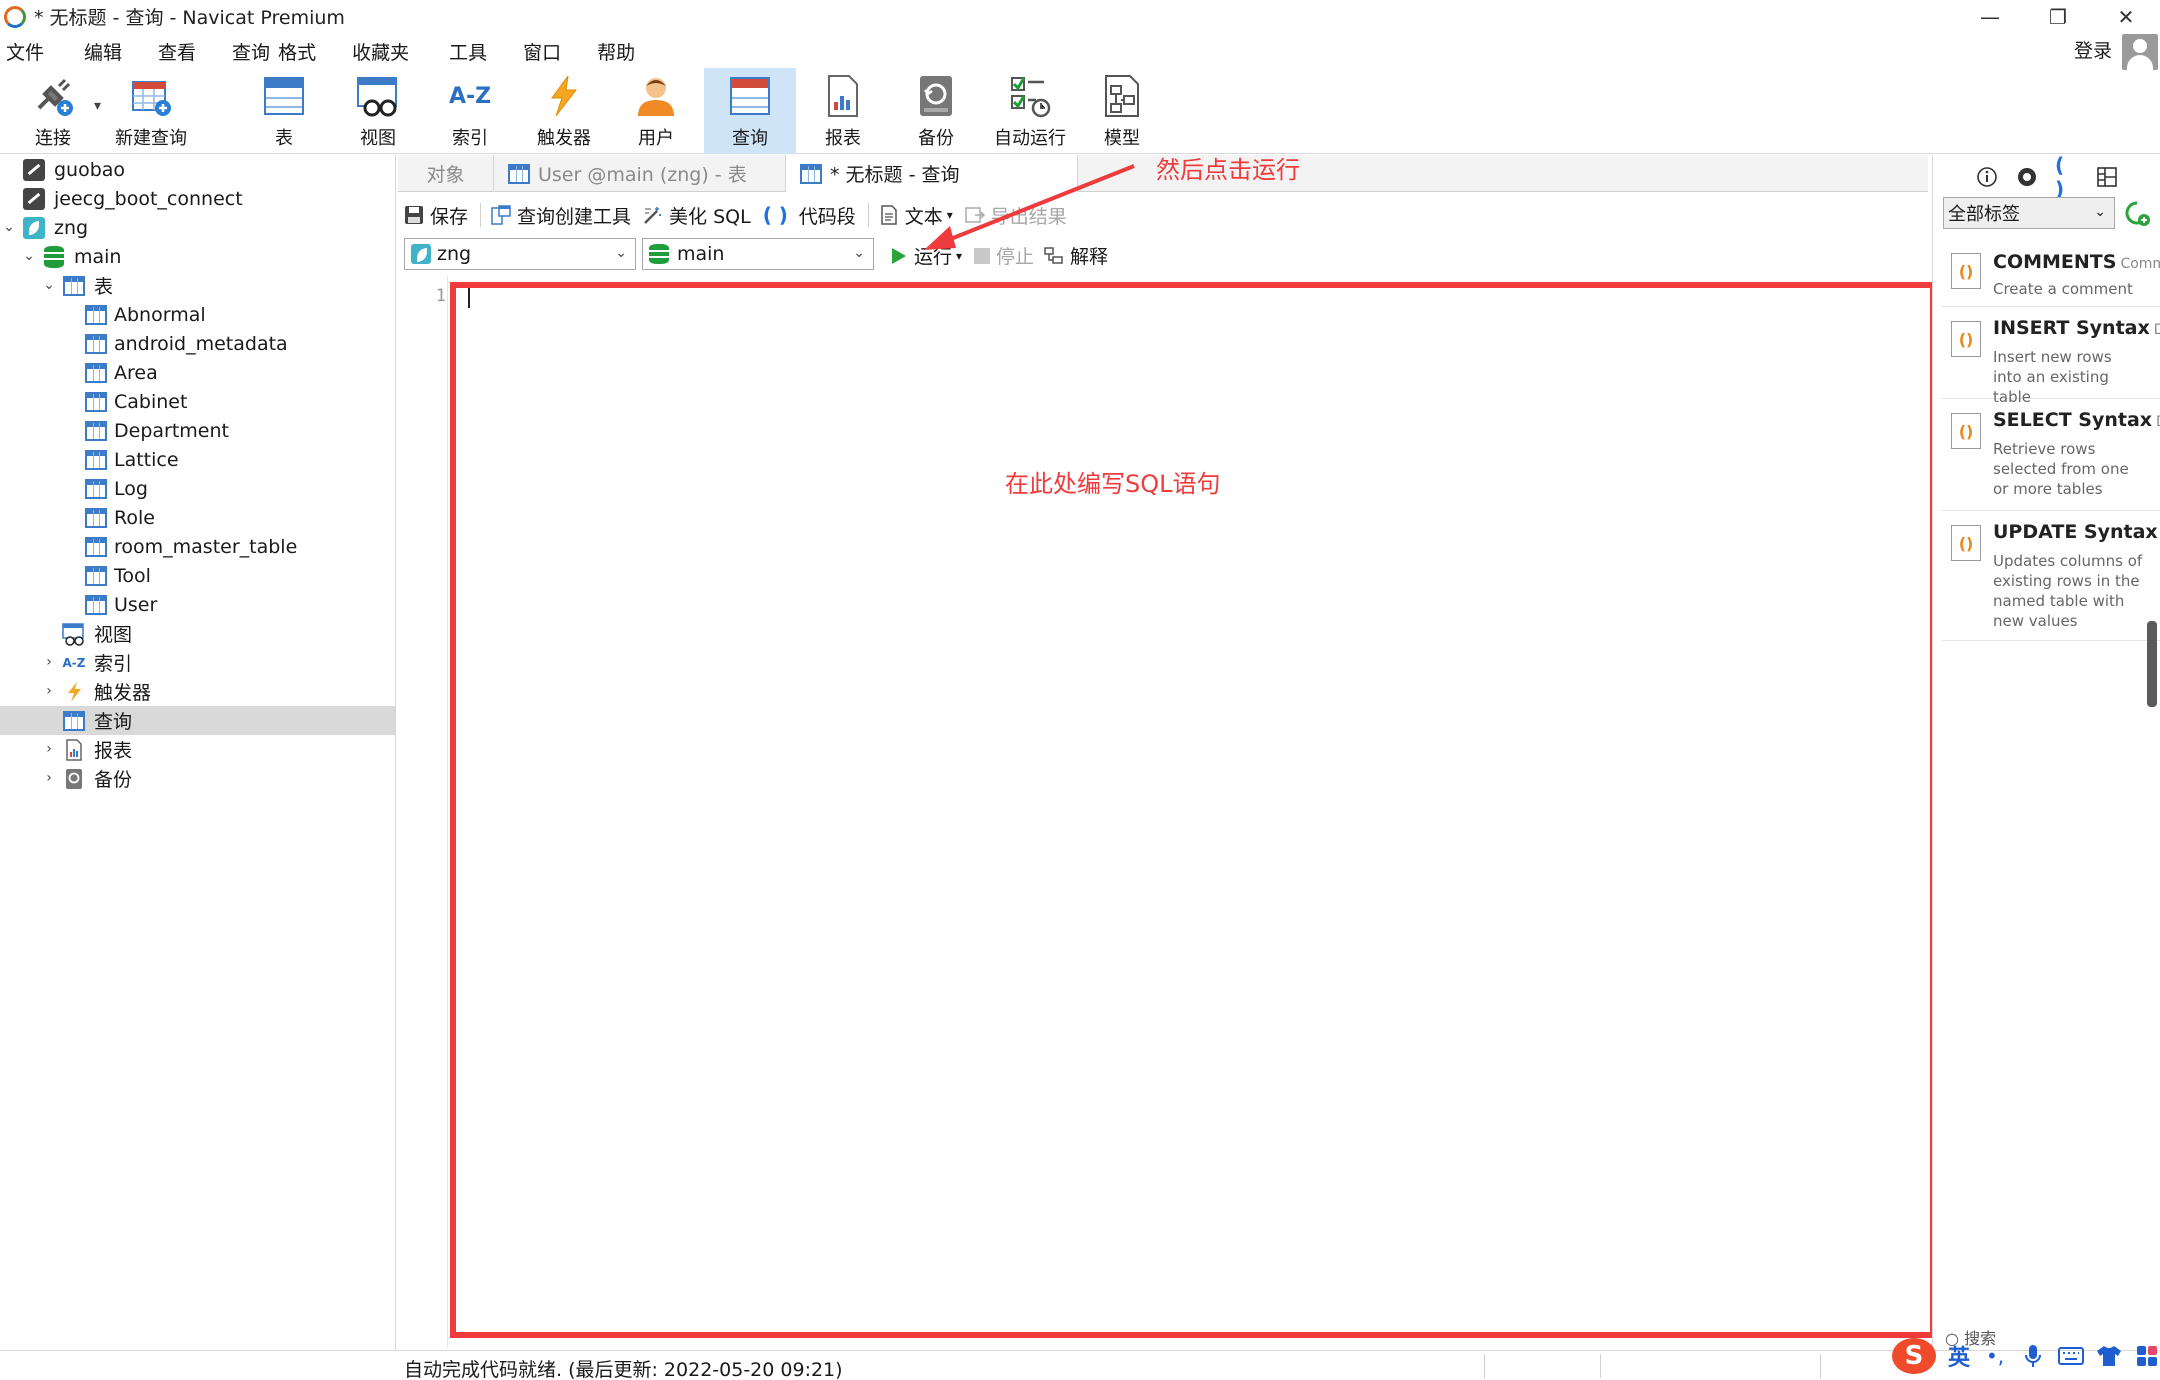 This screenshot has height=1380, width=2160. What do you see at coordinates (197, 488) in the screenshot?
I see `tree-table-item: Log` at bounding box center [197, 488].